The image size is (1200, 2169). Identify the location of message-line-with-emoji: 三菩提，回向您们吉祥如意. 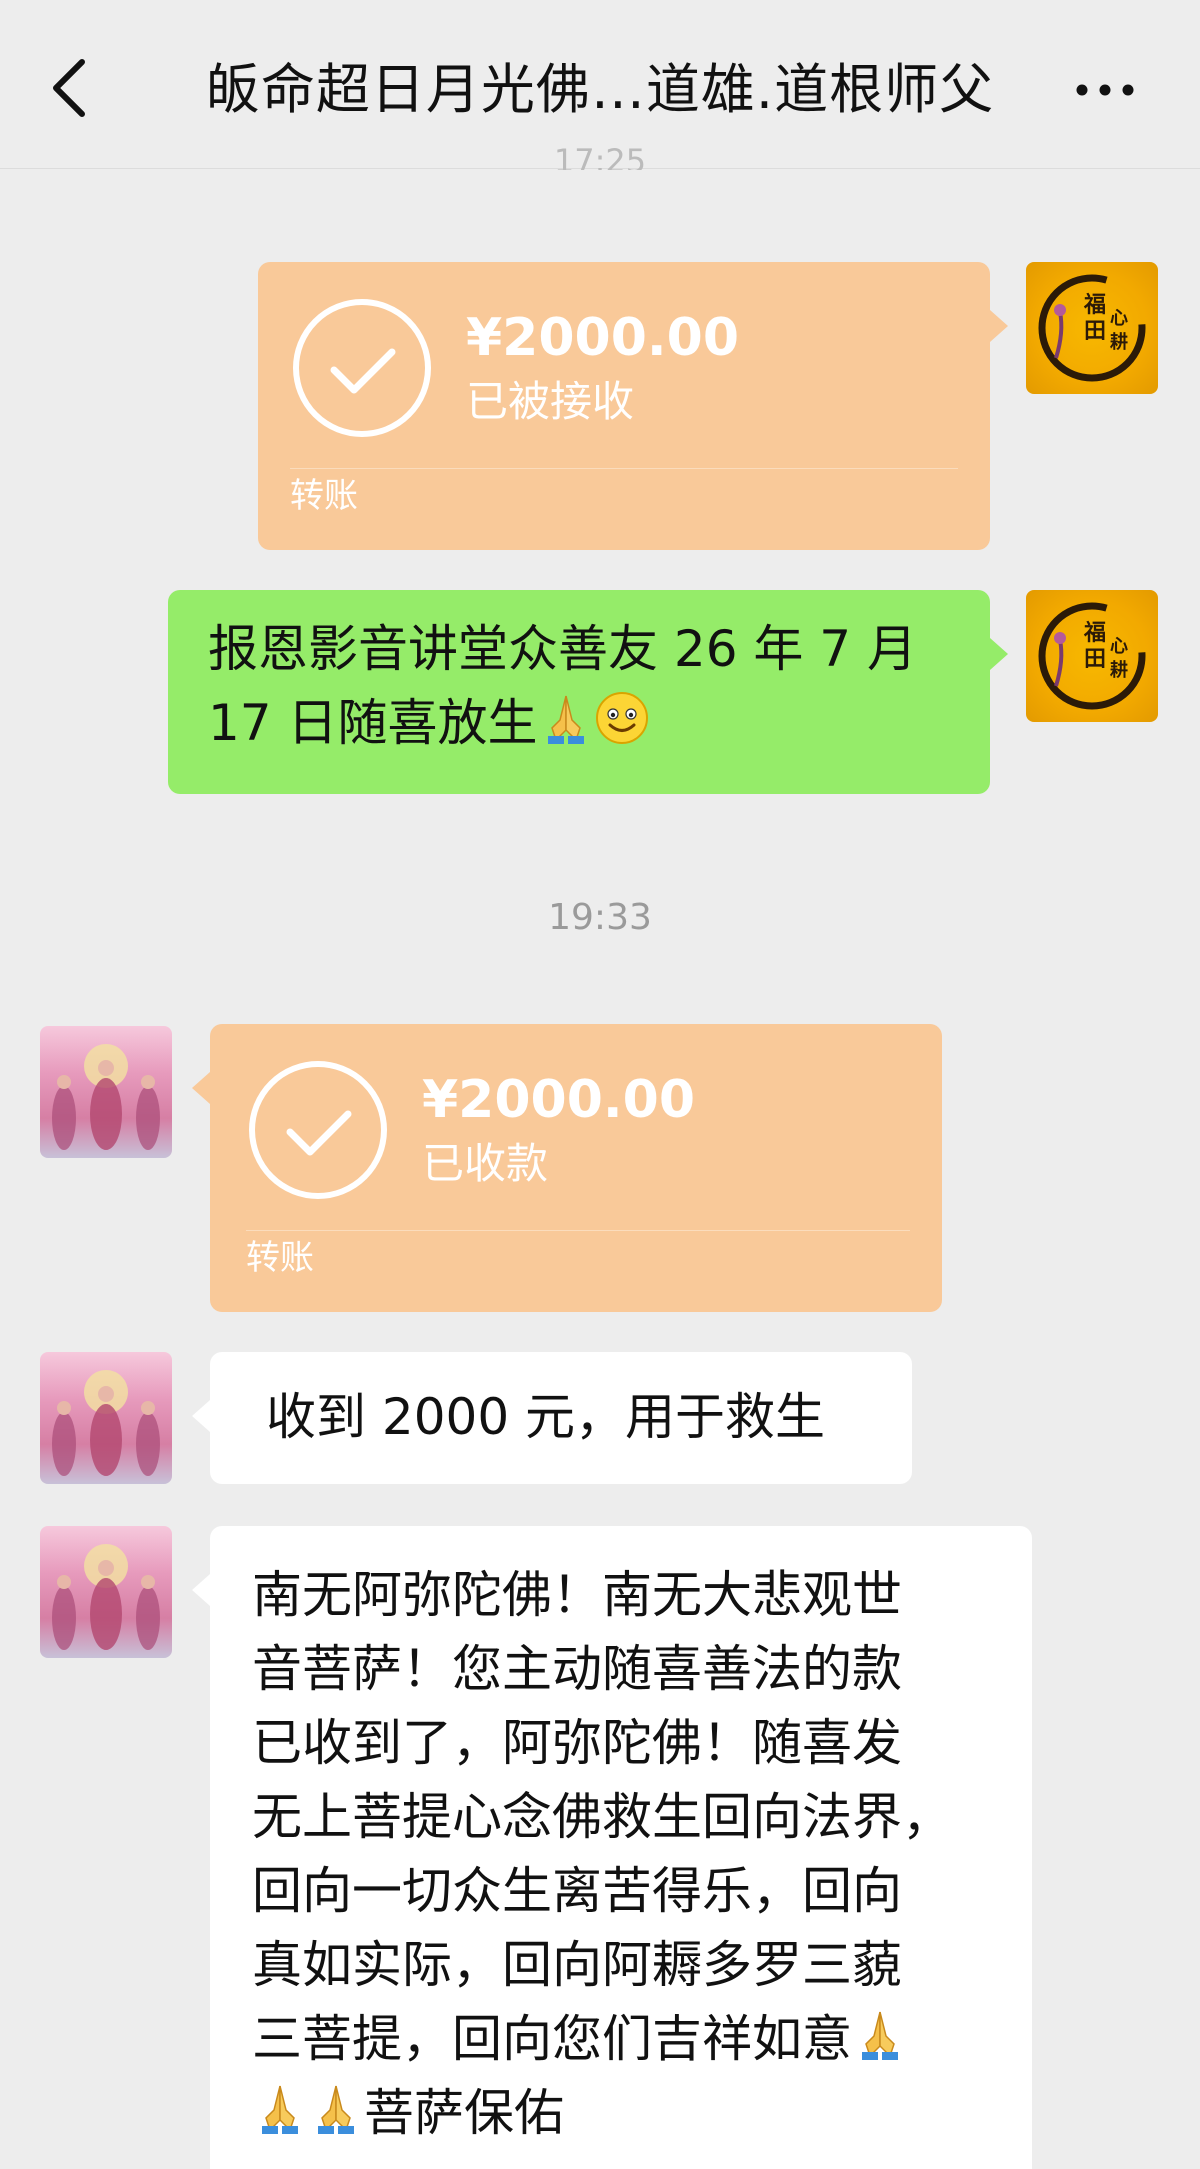
(642, 2039).